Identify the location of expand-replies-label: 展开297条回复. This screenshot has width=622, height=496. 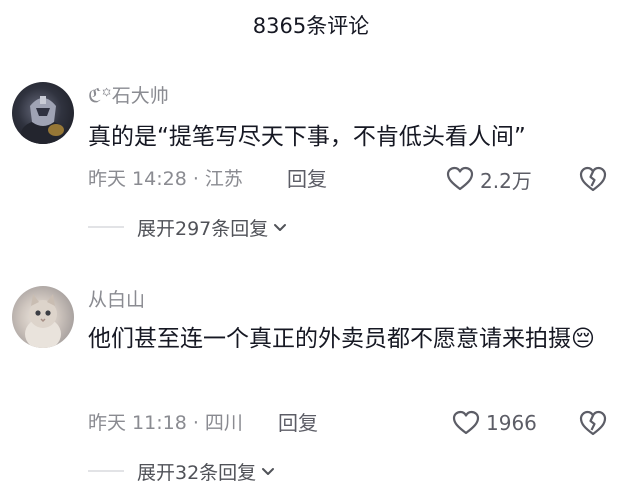
(203, 228).